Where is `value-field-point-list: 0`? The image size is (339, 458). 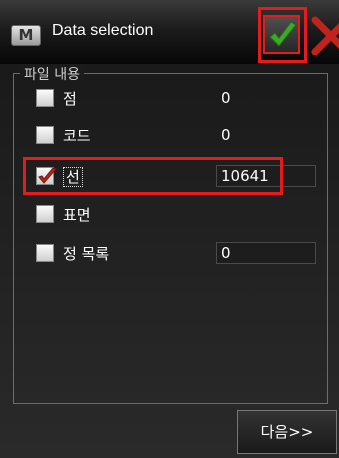
value-field-point-list: 0 is located at coordinates (266, 253).